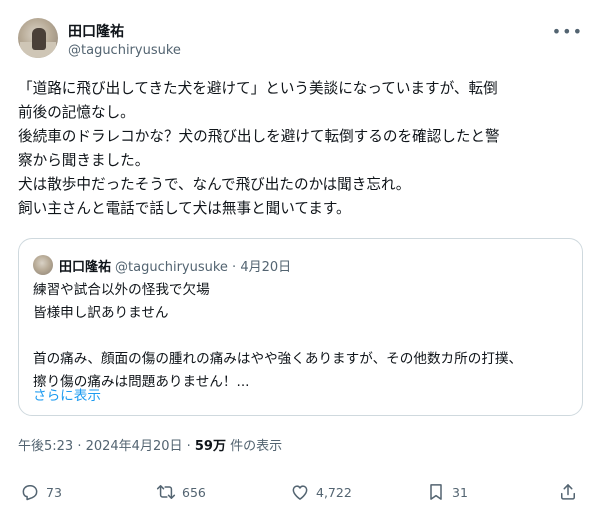 This screenshot has height=519, width=597. Describe the element at coordinates (300, 41) in the screenshot. I see `tweet-header: 田口隆祐 @taguchiryusuke •••` at that location.